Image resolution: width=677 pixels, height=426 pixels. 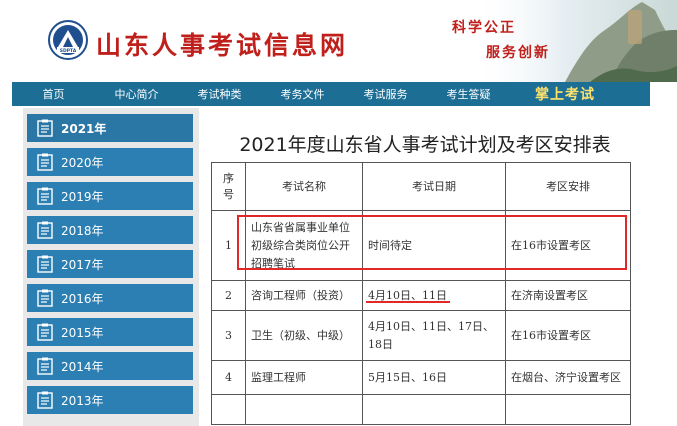 What do you see at coordinates (304, 409) in the screenshot?
I see `cell-exam-name` at bounding box center [304, 409].